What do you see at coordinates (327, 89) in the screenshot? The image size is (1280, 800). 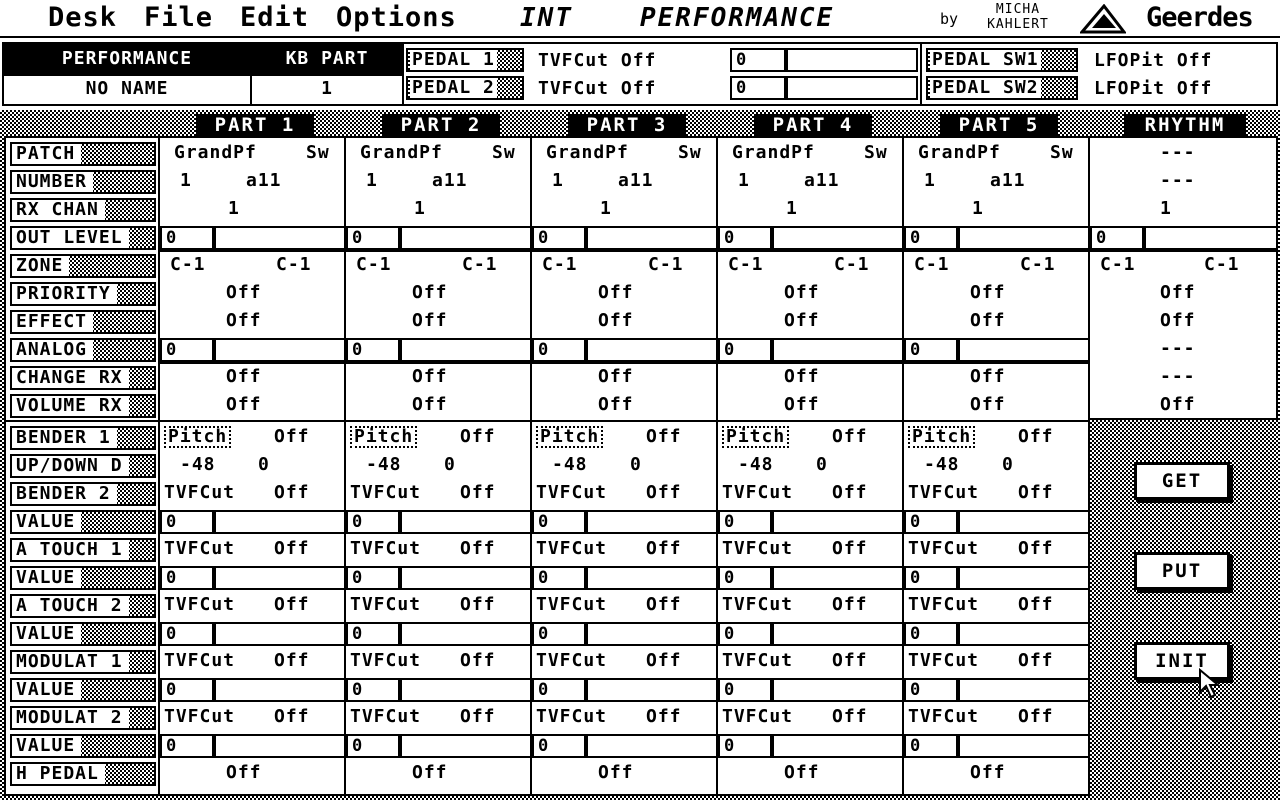 I see `kb-part-value: 1` at bounding box center [327, 89].